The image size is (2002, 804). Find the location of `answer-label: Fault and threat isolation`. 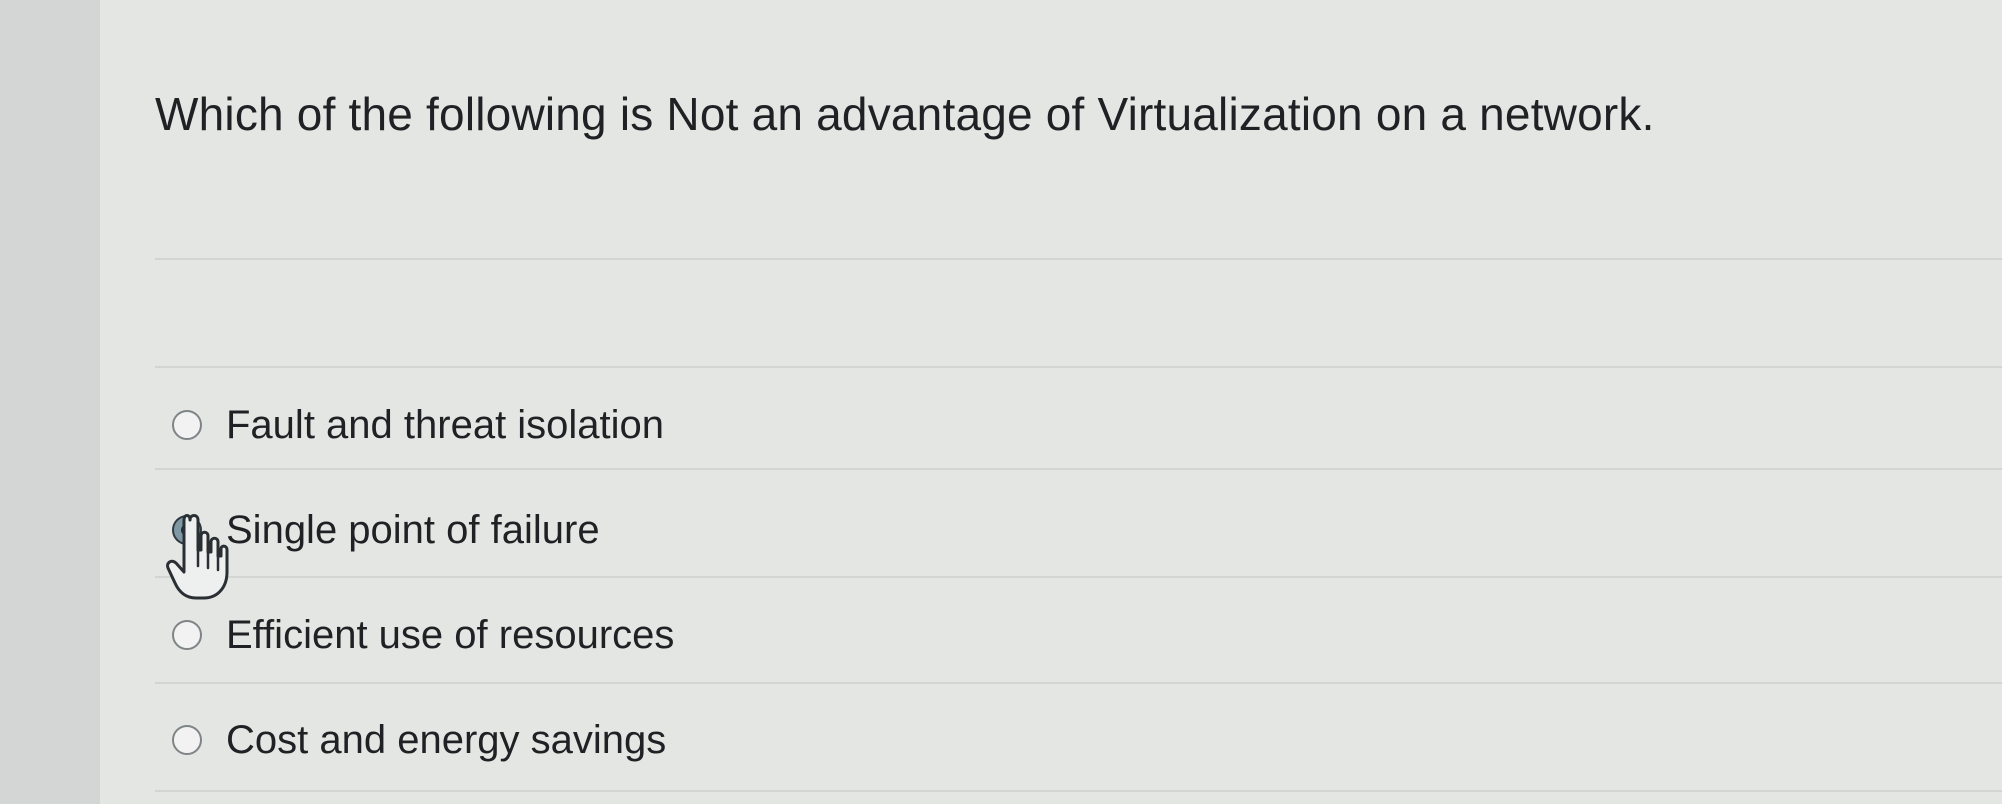

answer-label: Fault and threat isolation is located at coordinates (445, 425).